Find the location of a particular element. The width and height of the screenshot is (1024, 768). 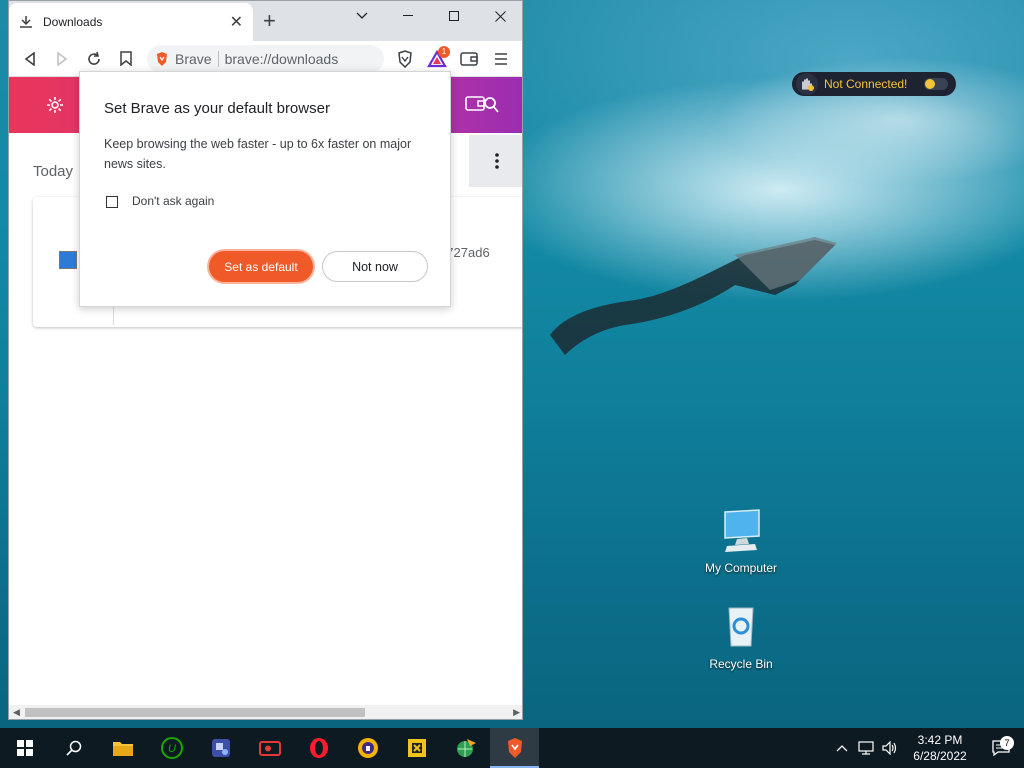

notification-count-badge: 7 is located at coordinates (1007, 743).